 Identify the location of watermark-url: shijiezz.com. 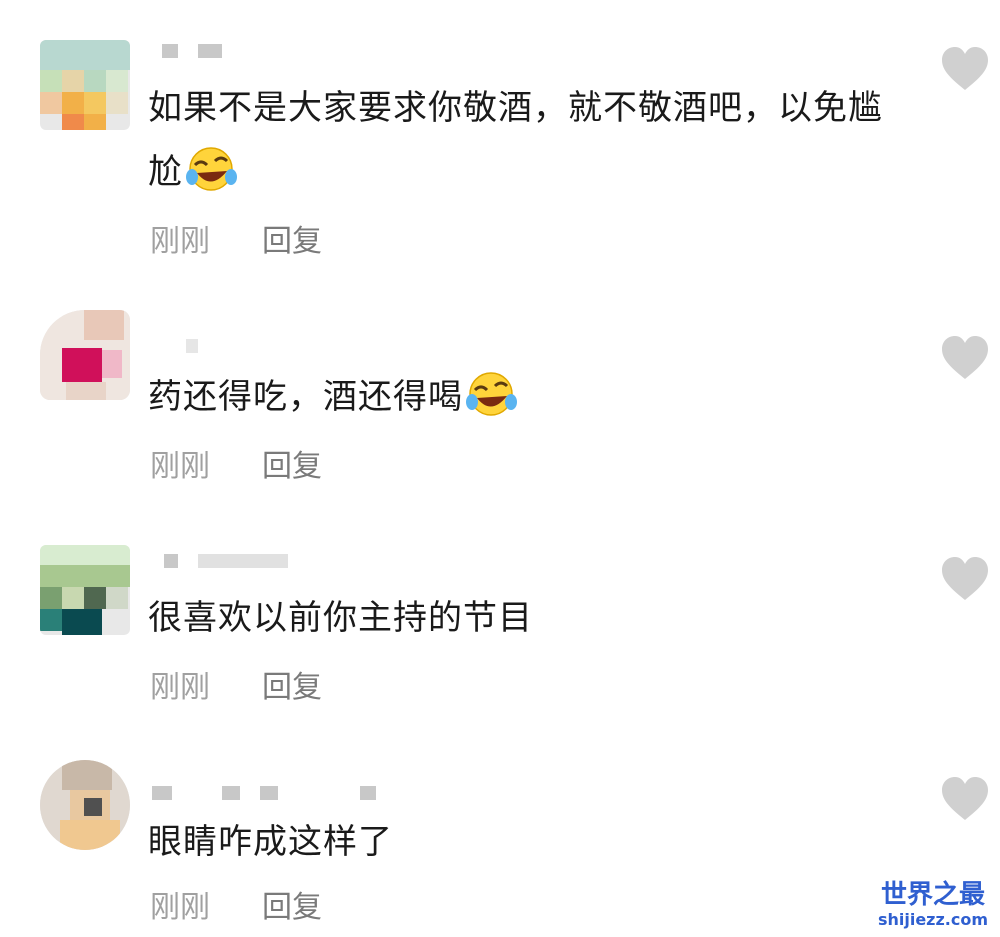
(933, 919).